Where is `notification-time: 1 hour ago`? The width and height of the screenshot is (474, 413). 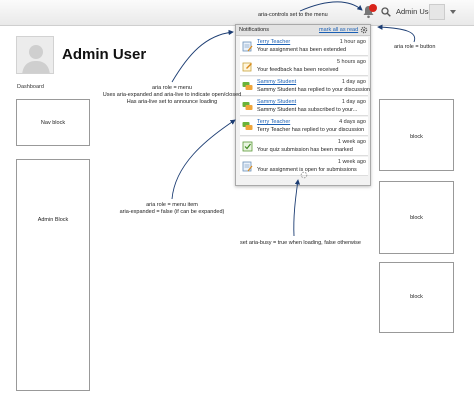
notification-time: 1 hour ago is located at coordinates (352, 42).